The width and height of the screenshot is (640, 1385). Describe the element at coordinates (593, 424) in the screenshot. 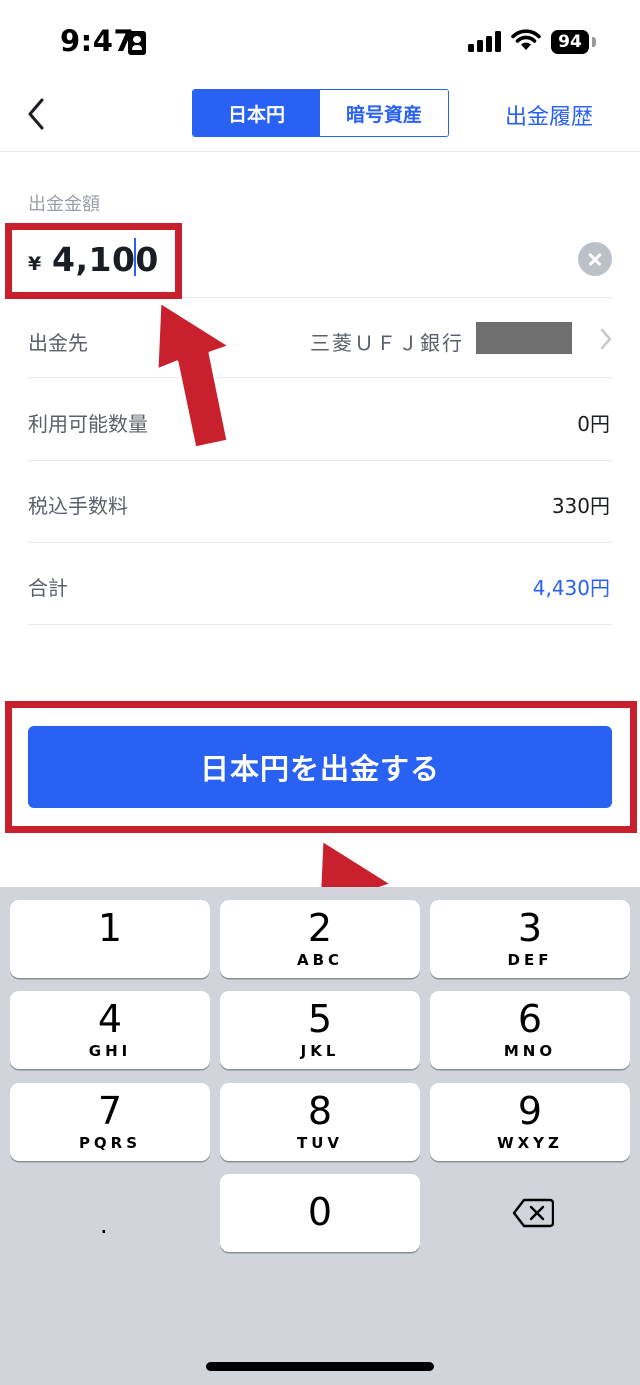

I see `available-amount-value: 0円` at that location.